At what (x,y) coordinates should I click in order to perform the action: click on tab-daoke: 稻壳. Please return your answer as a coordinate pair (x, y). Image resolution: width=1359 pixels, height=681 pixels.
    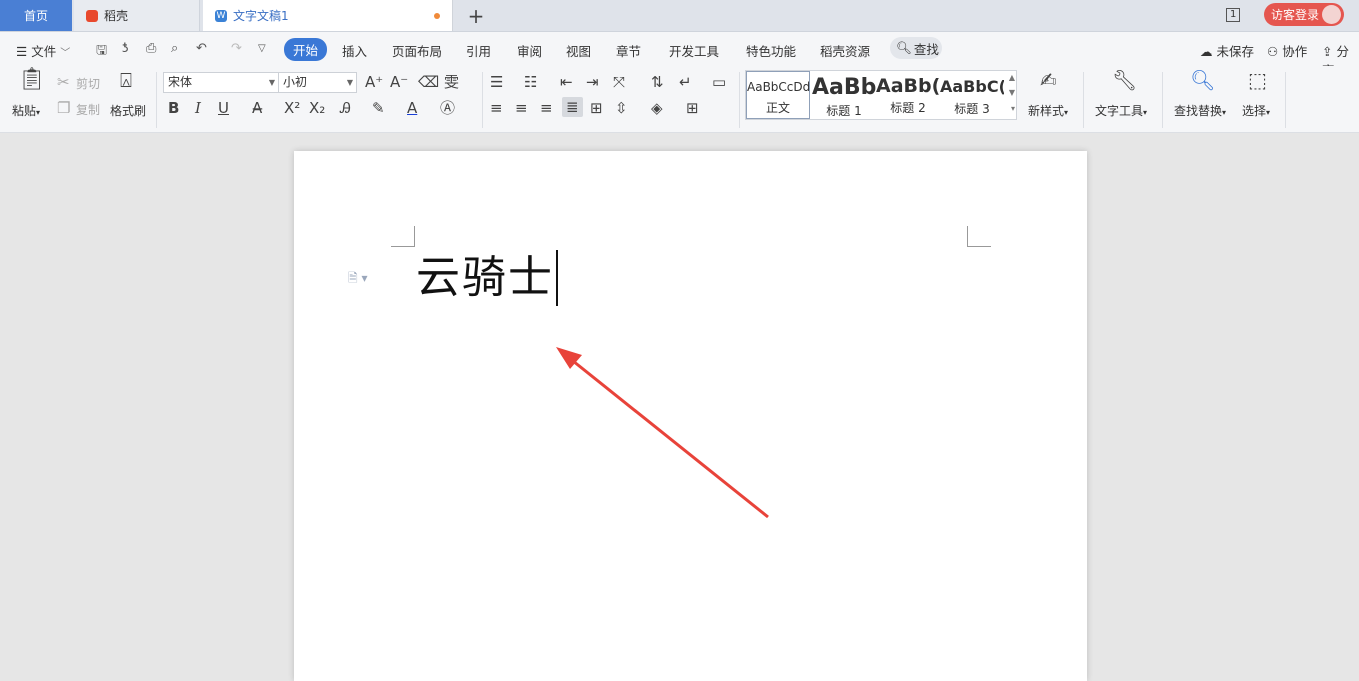
    Looking at the image, I should click on (137, 15).